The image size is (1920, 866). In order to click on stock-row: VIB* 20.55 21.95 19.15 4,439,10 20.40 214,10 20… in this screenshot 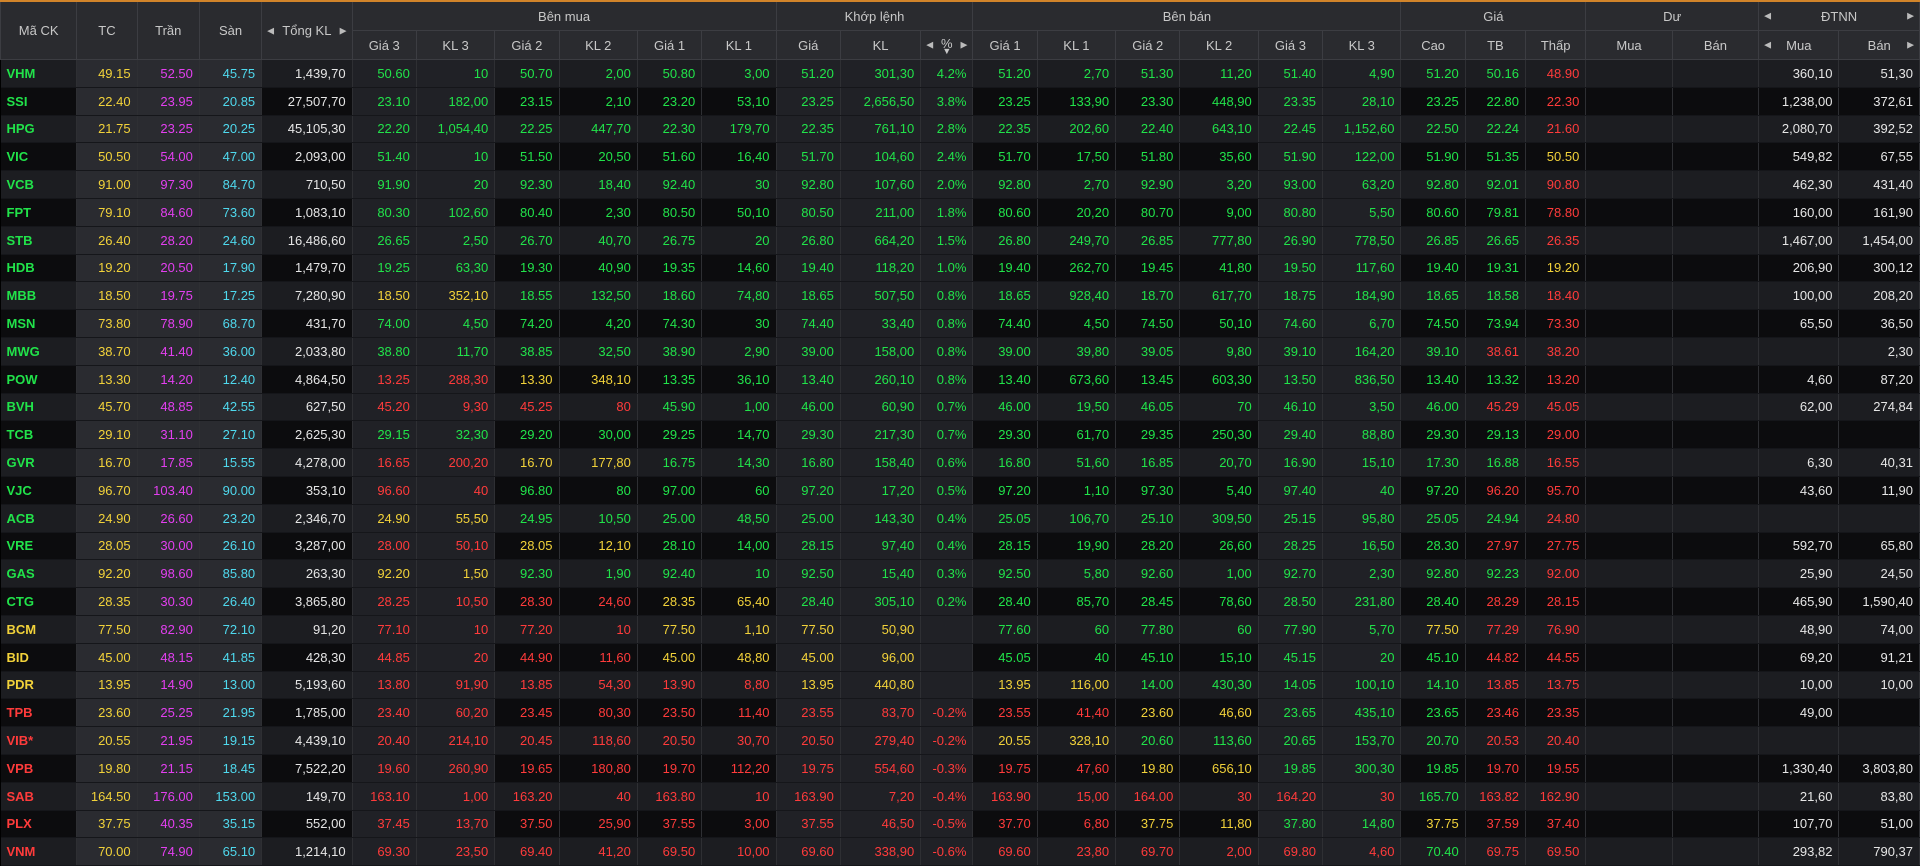, I will do `click(960, 740)`.